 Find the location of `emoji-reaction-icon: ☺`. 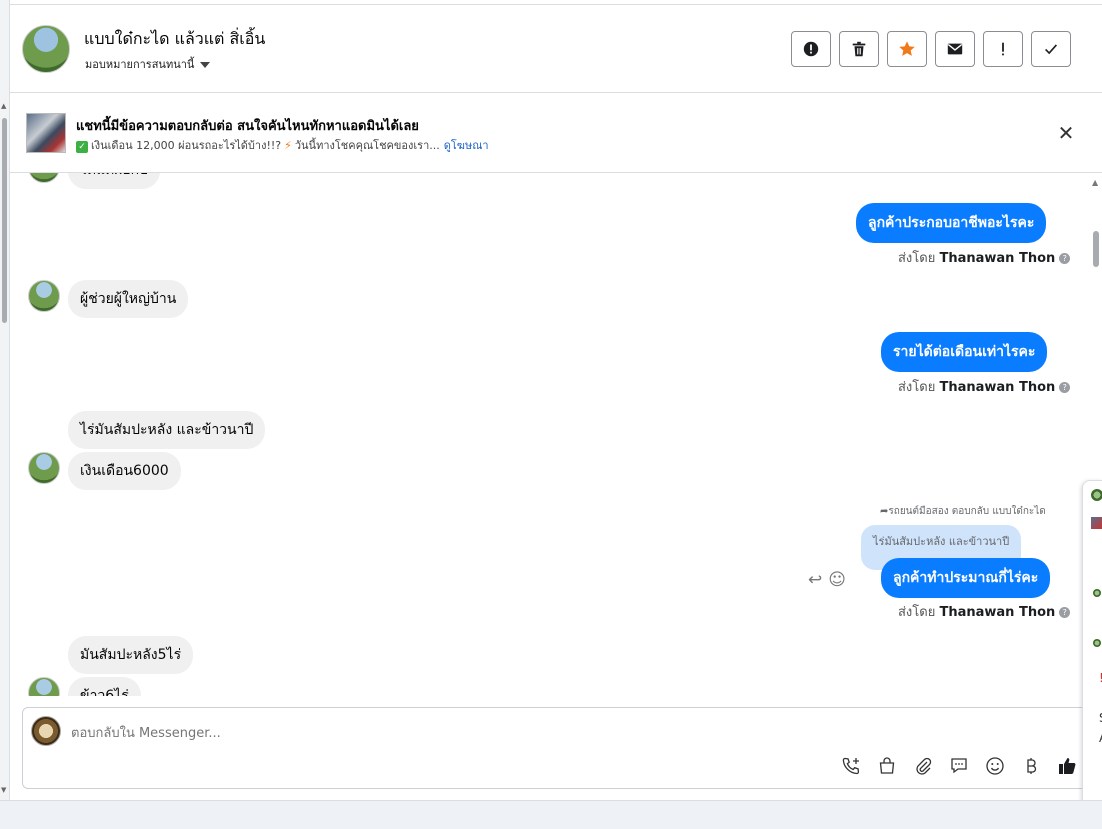

emoji-reaction-icon: ☺ is located at coordinates (837, 580).